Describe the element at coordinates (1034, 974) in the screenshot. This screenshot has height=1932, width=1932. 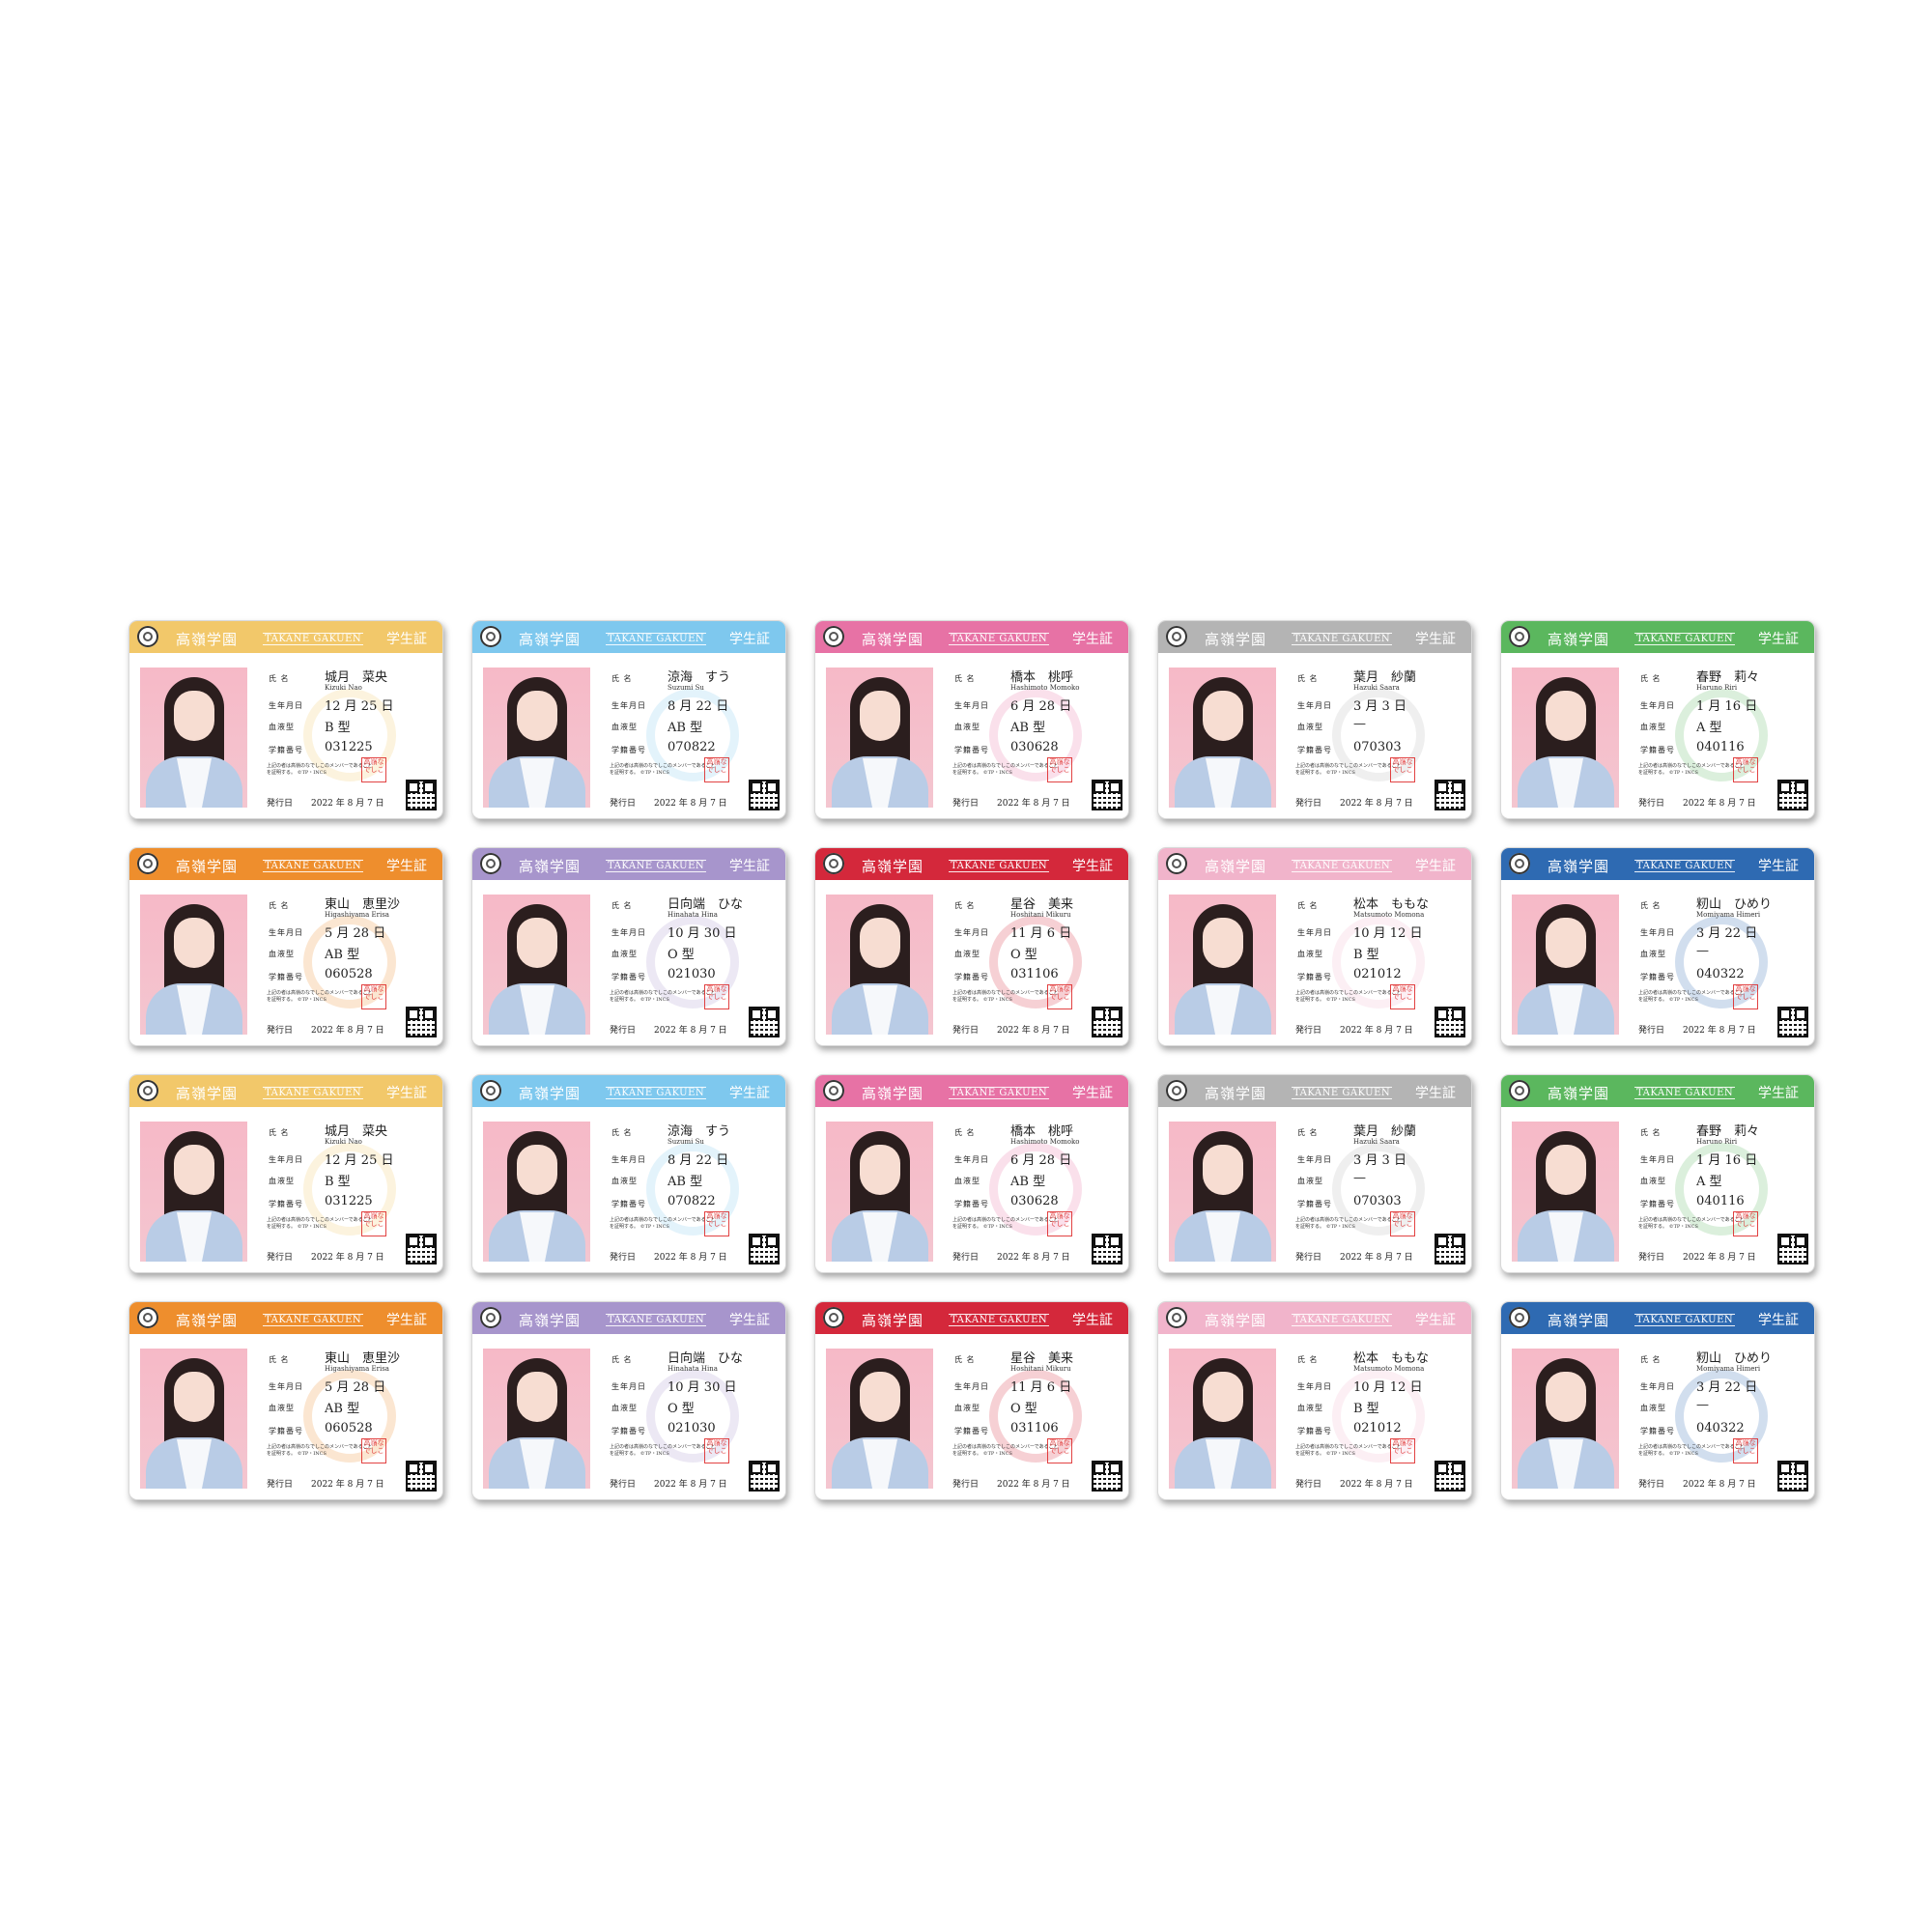
I see `member-student-id: 031106` at that location.